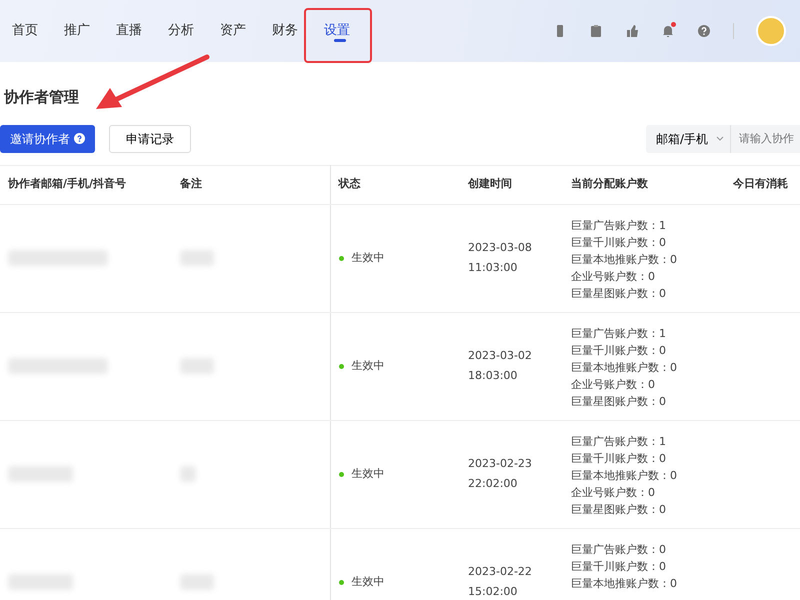 The height and width of the screenshot is (600, 800). What do you see at coordinates (688, 138) in the screenshot?
I see `search-type-dropdown: 邮箱/手机` at bounding box center [688, 138].